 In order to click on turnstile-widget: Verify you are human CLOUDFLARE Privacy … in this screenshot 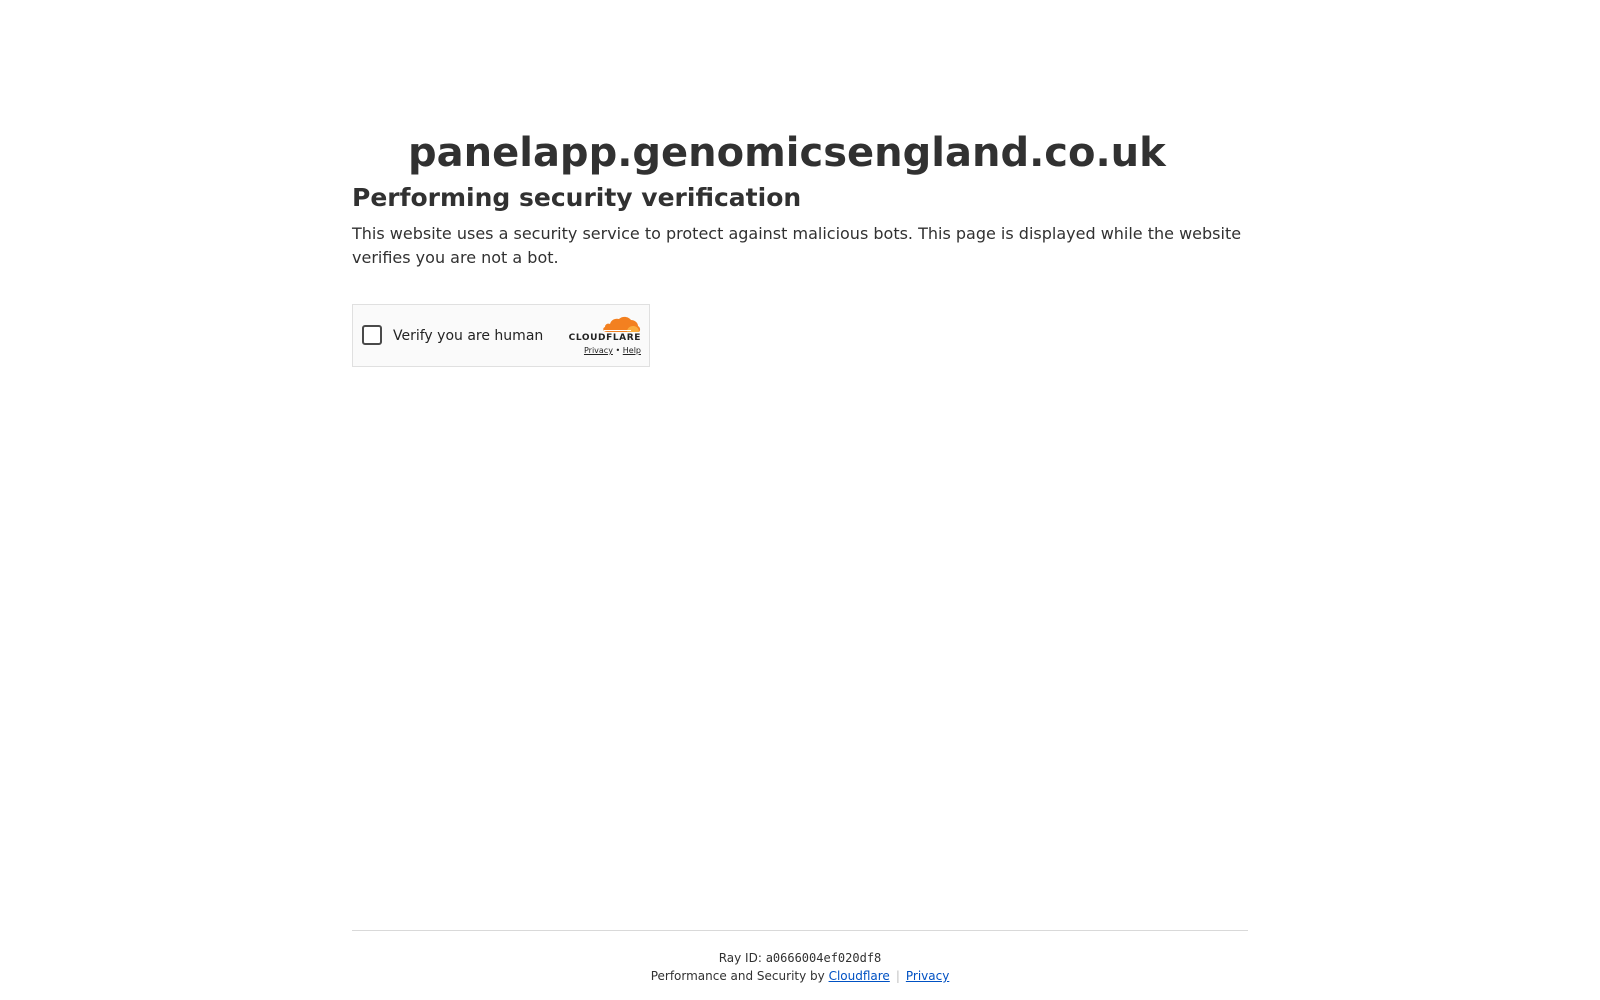, I will do `click(501, 335)`.